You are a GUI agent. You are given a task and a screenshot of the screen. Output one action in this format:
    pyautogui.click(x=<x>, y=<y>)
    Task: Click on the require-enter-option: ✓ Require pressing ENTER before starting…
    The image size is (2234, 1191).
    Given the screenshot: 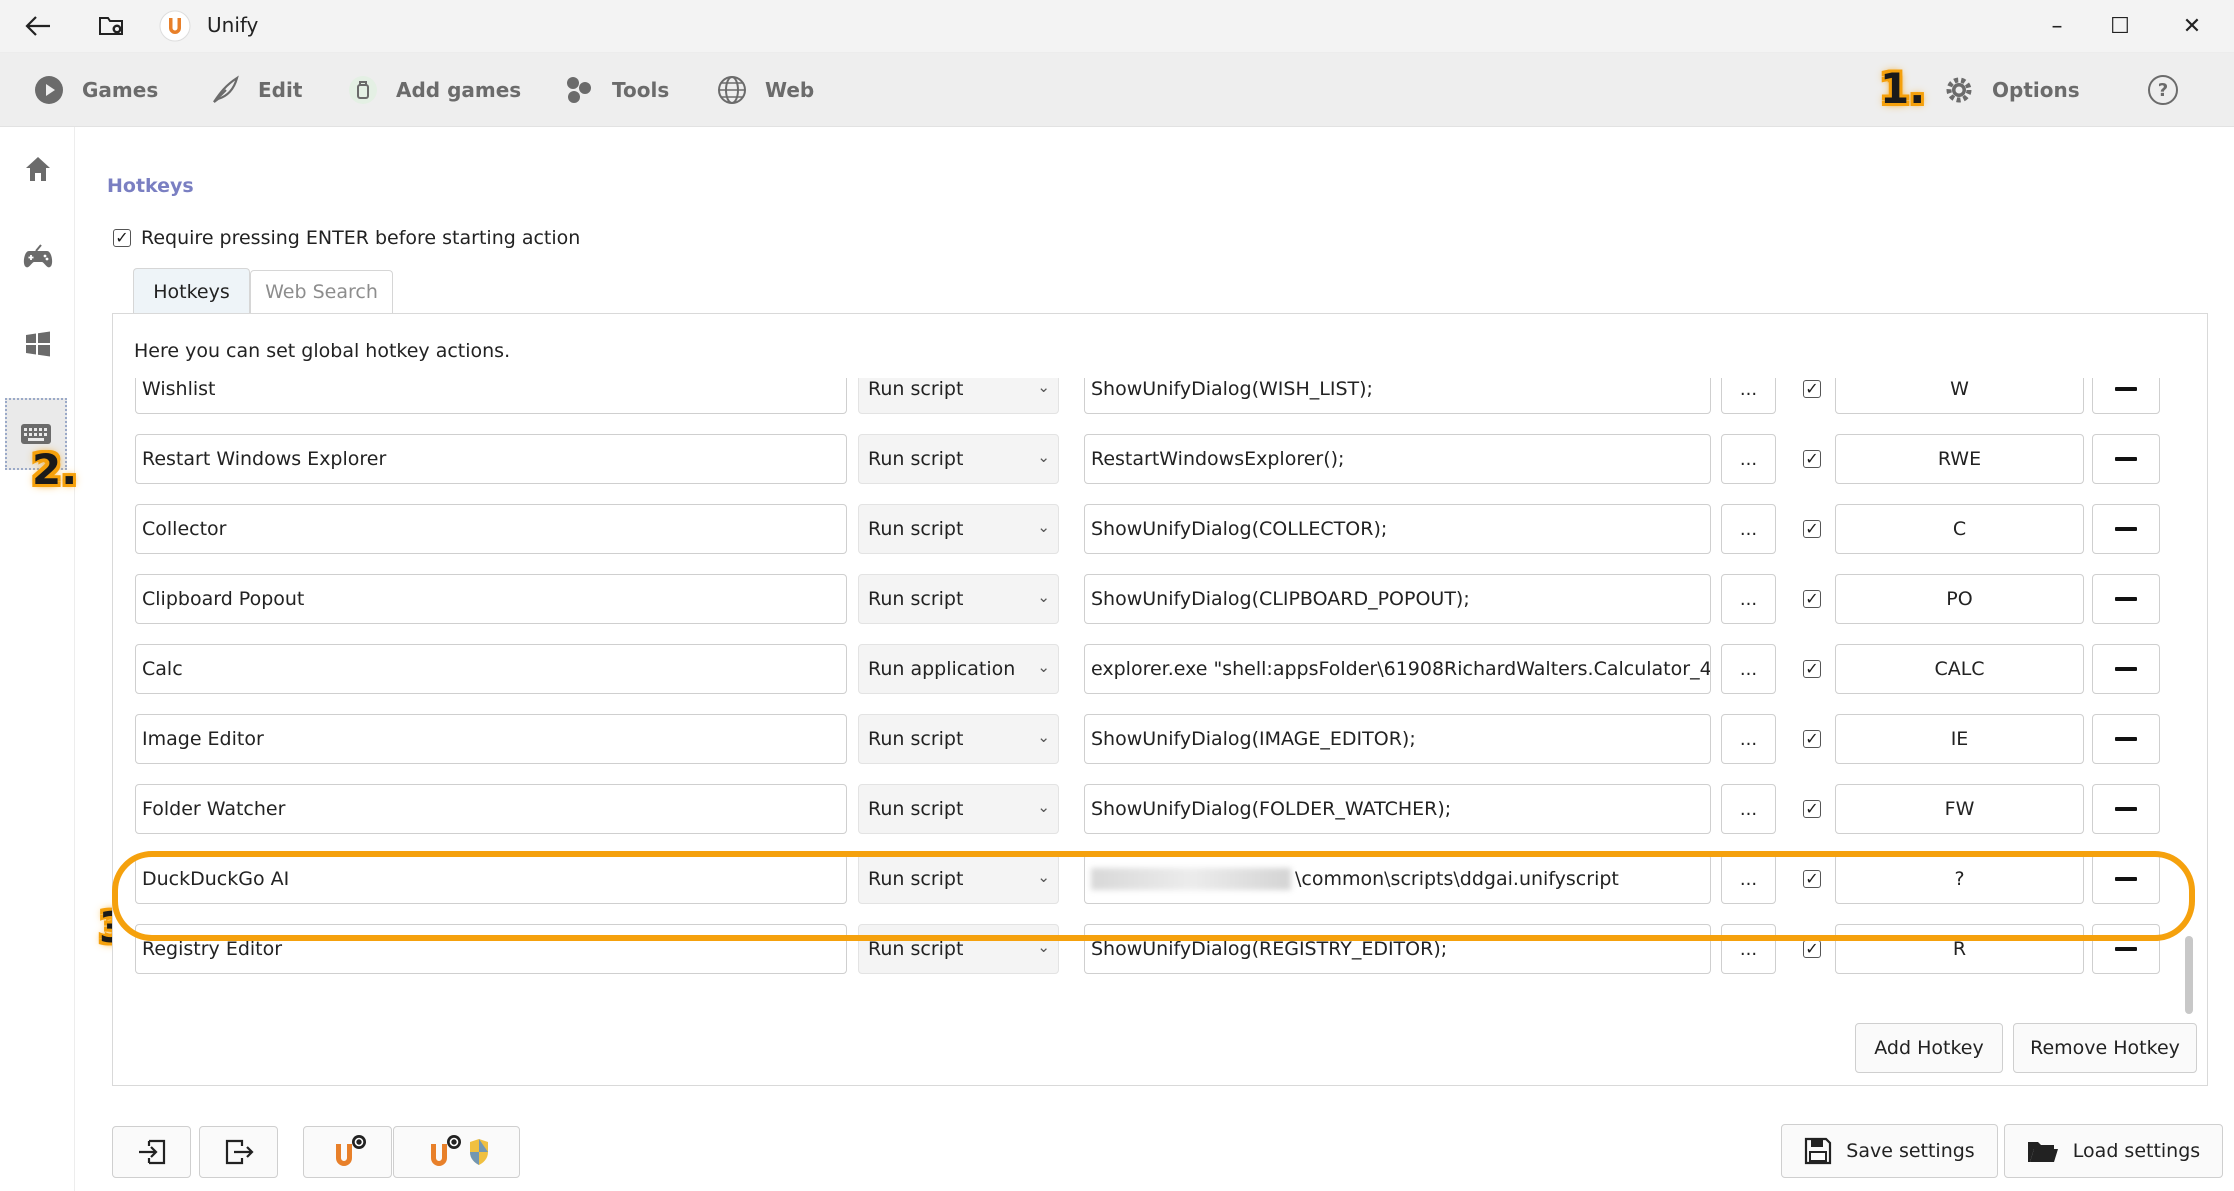 What is the action you would take?
    pyautogui.click(x=346, y=238)
    